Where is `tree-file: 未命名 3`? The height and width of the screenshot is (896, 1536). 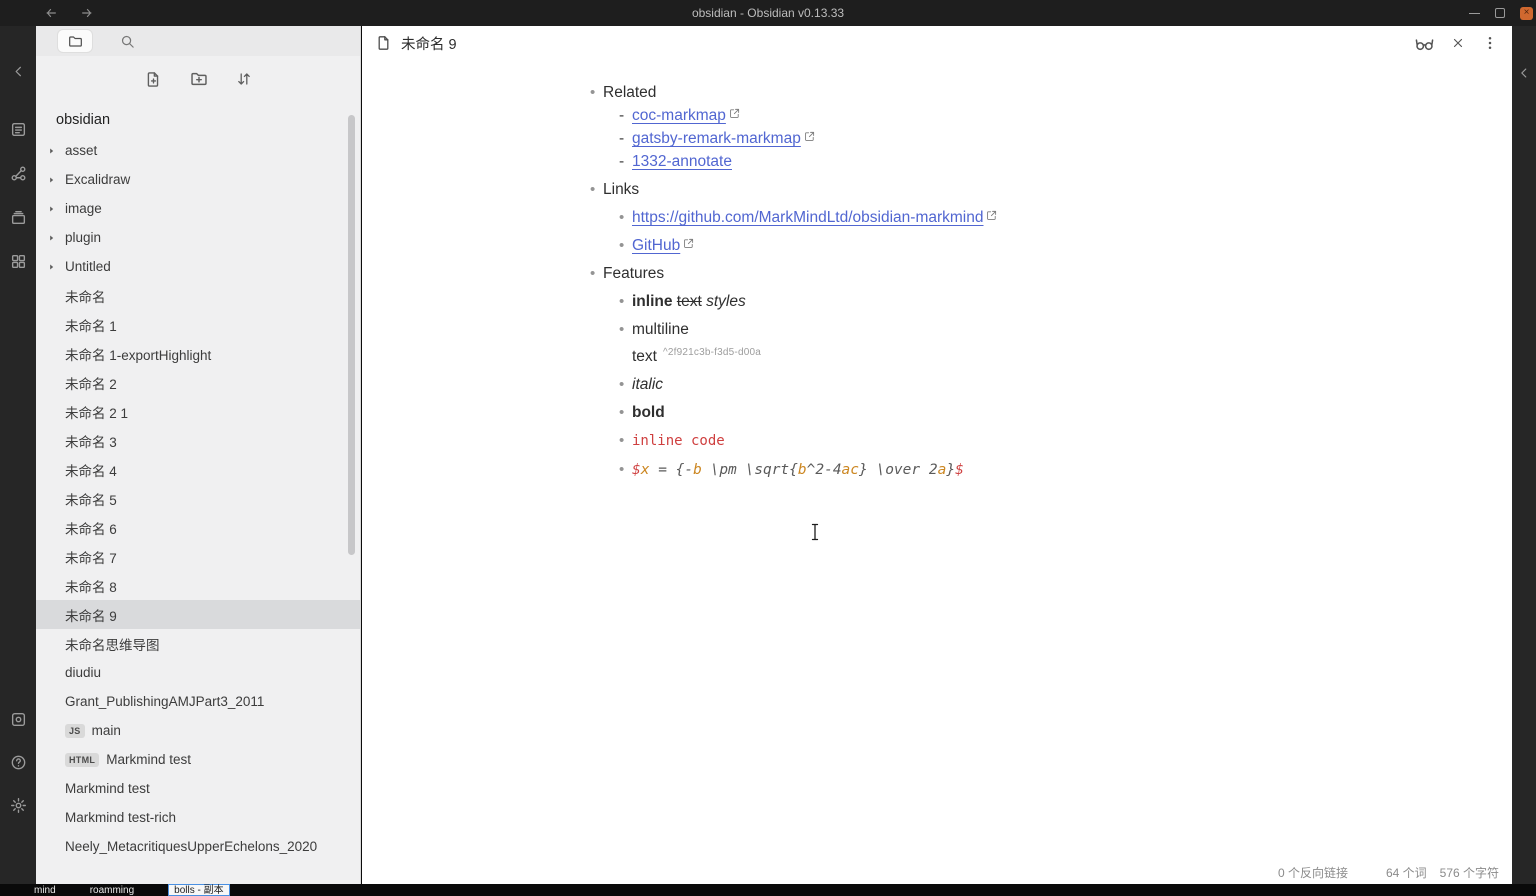
tree-file: 未命名 3 is located at coordinates (198, 440).